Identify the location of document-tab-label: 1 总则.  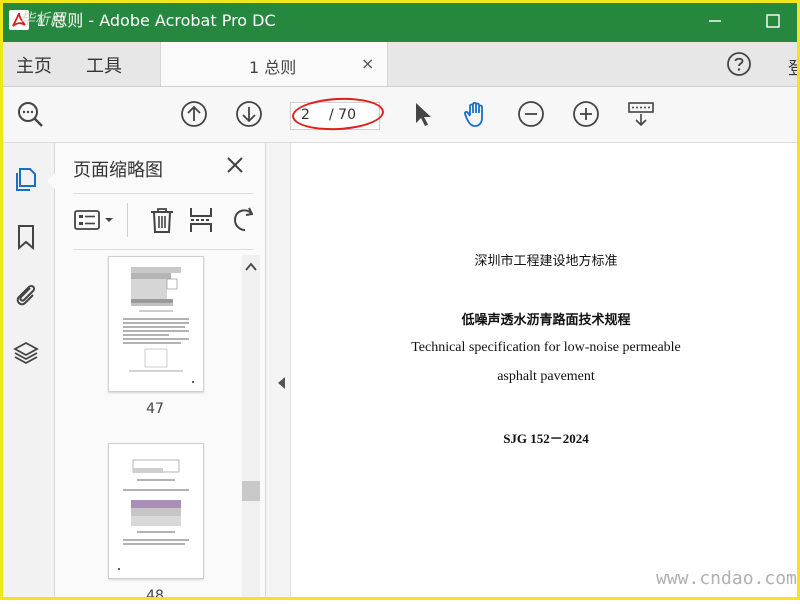
(273, 67).